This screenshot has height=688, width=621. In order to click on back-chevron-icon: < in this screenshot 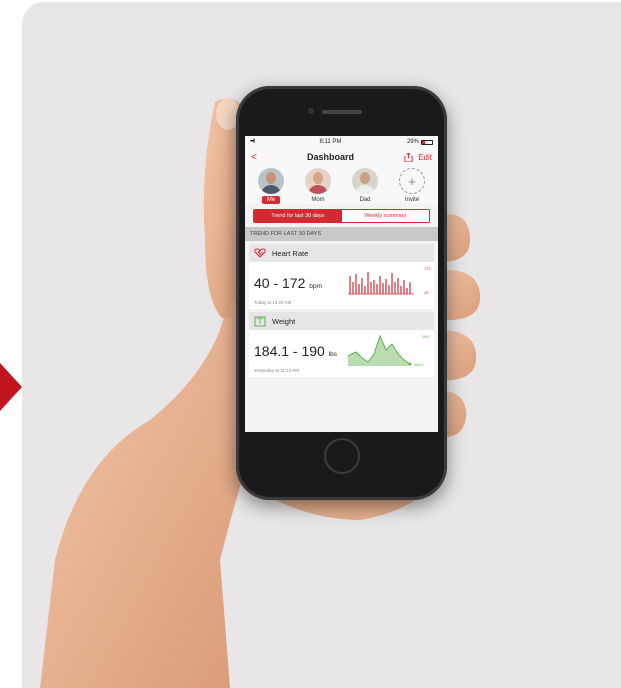, I will do `click(254, 157)`.